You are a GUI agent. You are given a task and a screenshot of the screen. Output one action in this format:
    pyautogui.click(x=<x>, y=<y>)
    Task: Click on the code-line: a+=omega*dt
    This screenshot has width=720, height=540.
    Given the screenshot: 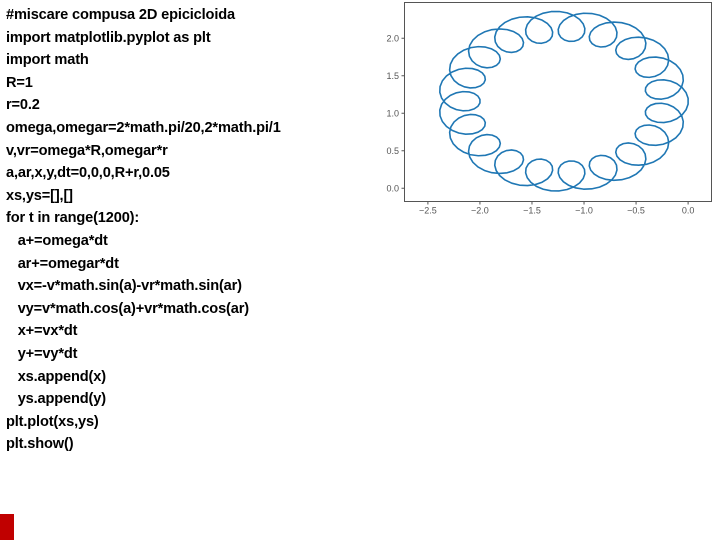 What is the action you would take?
    pyautogui.click(x=57, y=240)
    